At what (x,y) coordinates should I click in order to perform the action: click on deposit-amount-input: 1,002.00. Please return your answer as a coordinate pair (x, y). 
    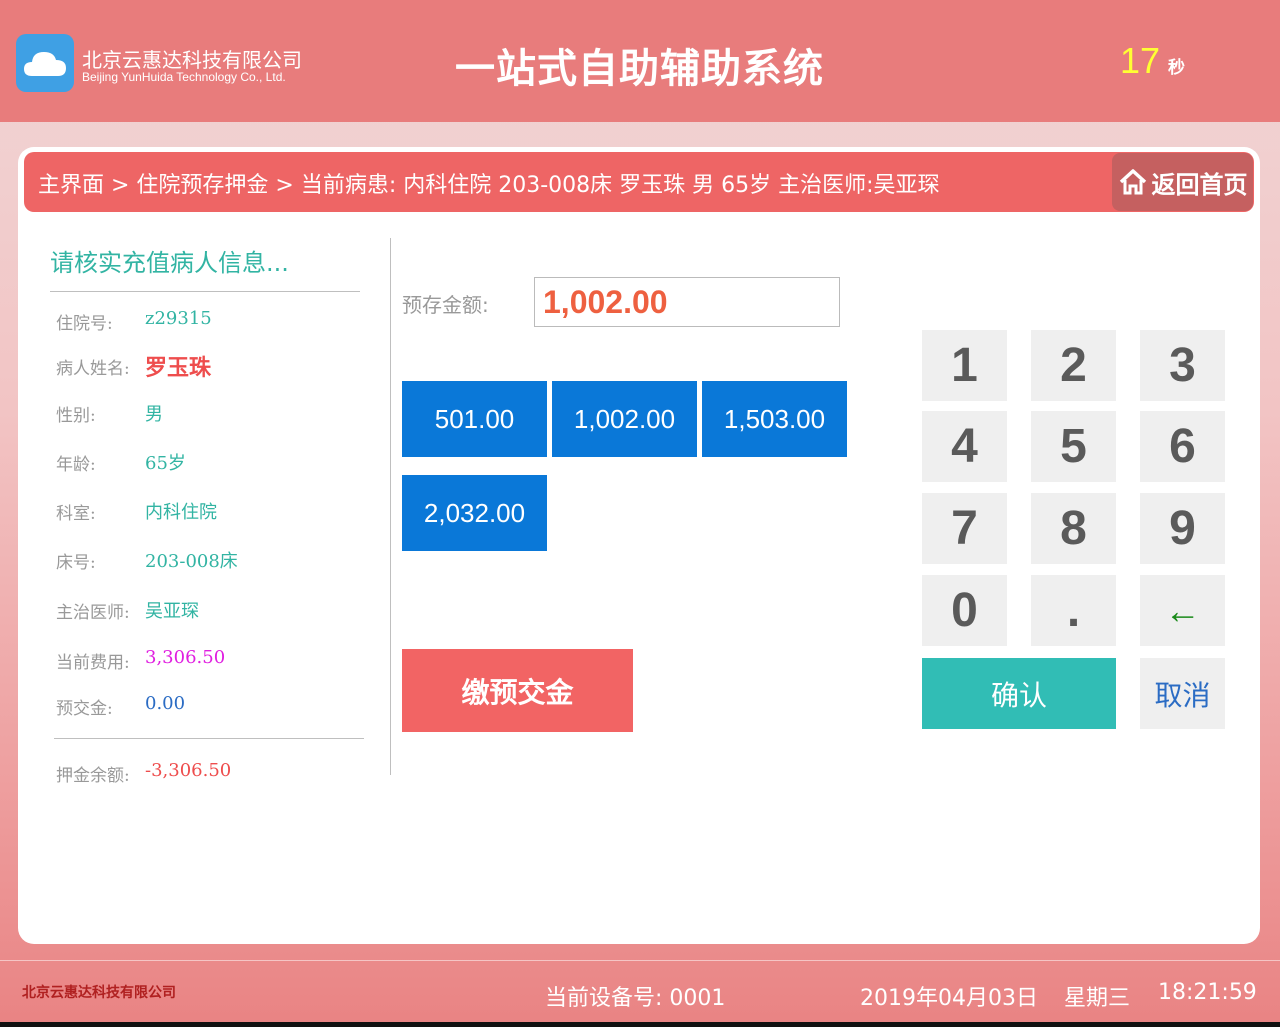
    Looking at the image, I should click on (687, 302).